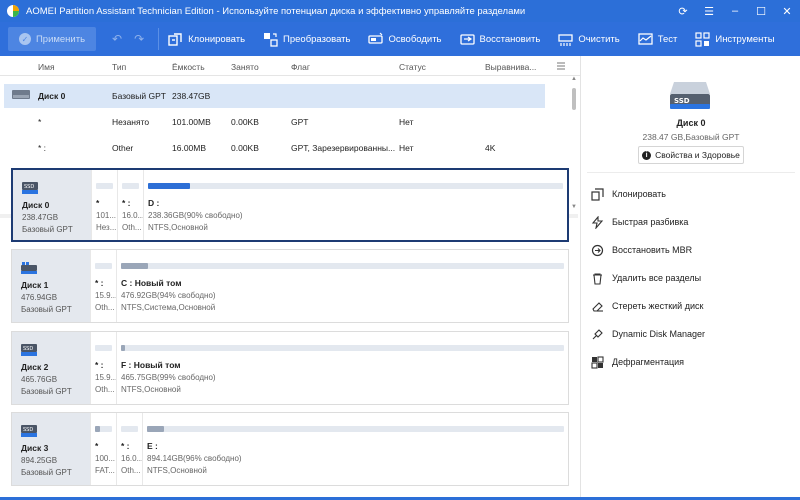 This screenshot has height=500, width=800. I want to click on toolbar-free-button: Освободить, so click(404, 39).